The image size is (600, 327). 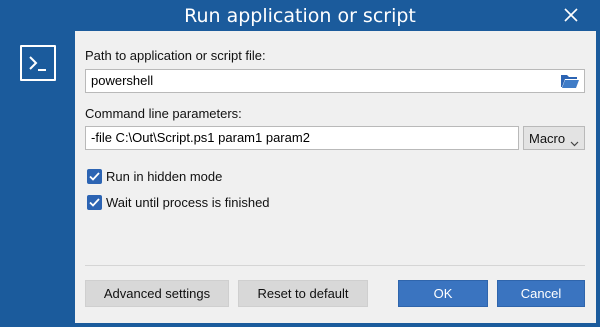 What do you see at coordinates (571, 15) in the screenshot?
I see `close-icon` at bounding box center [571, 15].